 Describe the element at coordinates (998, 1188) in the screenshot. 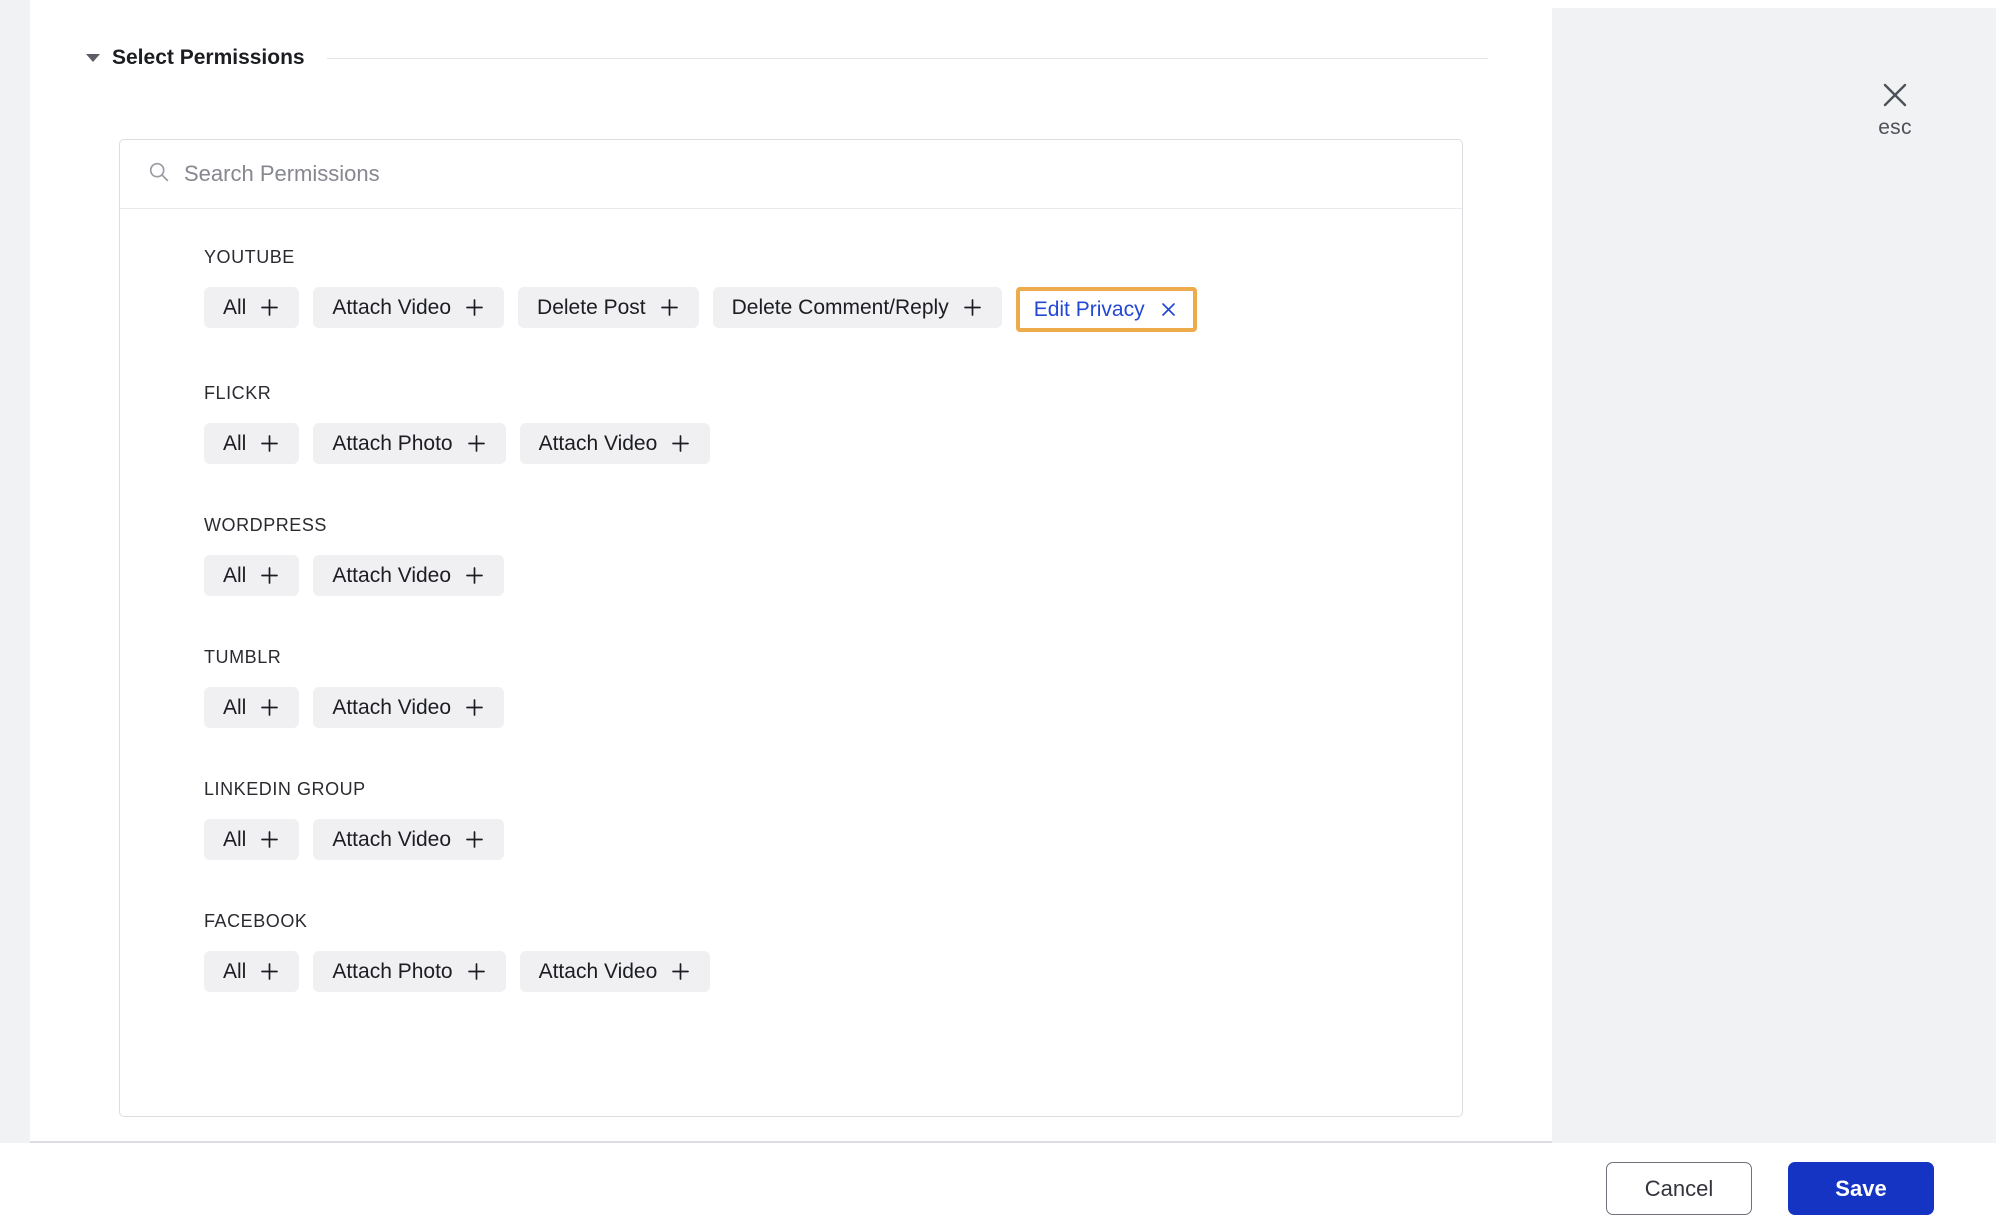

I see `modal-footer: Cancel Save` at that location.